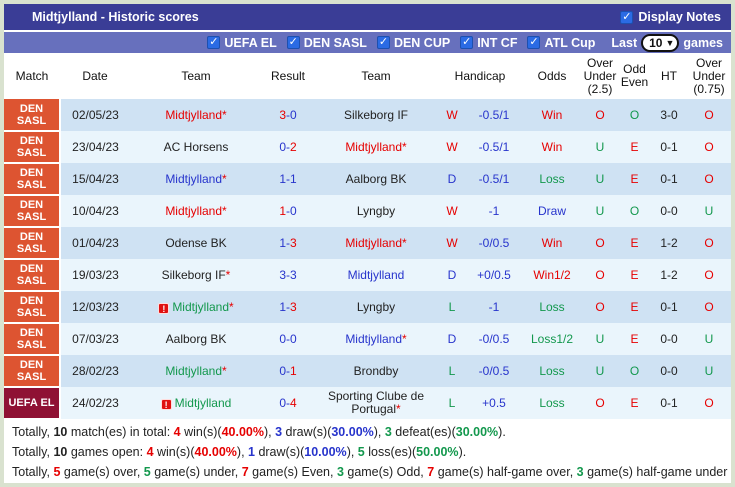 The width and height of the screenshot is (735, 487). Describe the element at coordinates (335, 42) in the screenshot. I see `filter-label: DEN SASL` at that location.